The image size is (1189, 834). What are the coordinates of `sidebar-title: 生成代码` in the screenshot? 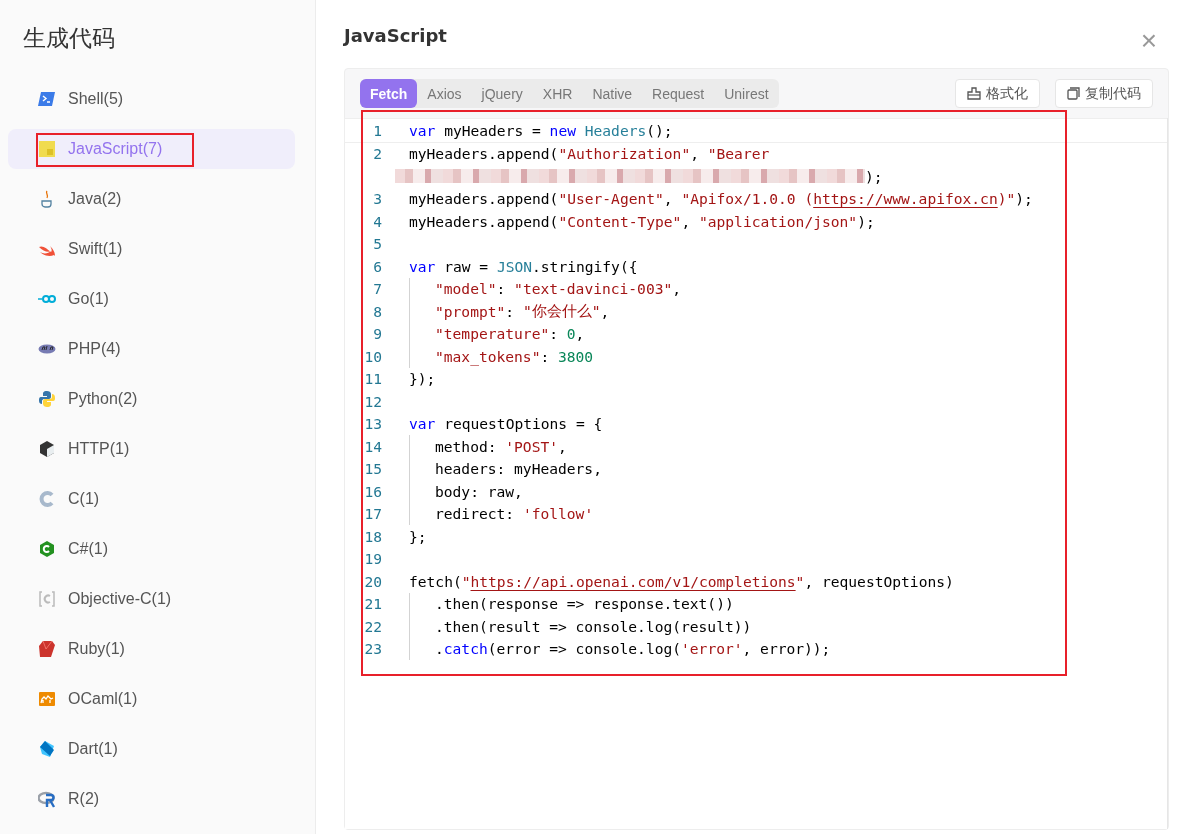 It's located at (69, 38).